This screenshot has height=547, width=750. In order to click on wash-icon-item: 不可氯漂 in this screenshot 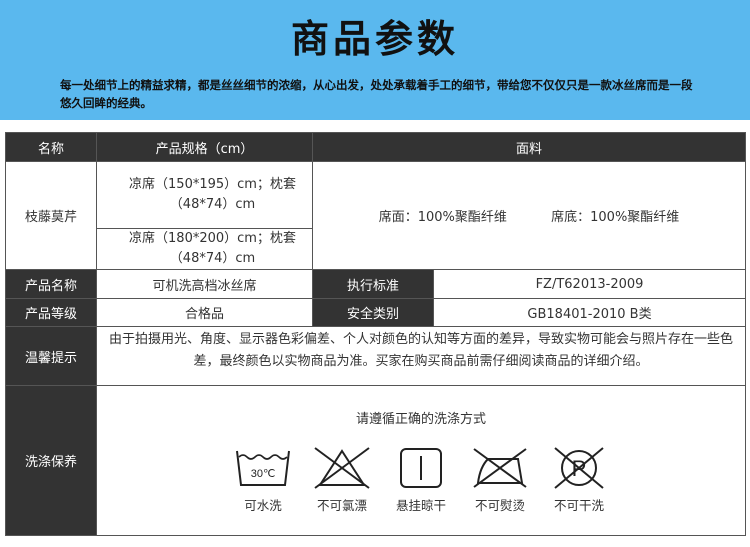, I will do `click(342, 479)`.